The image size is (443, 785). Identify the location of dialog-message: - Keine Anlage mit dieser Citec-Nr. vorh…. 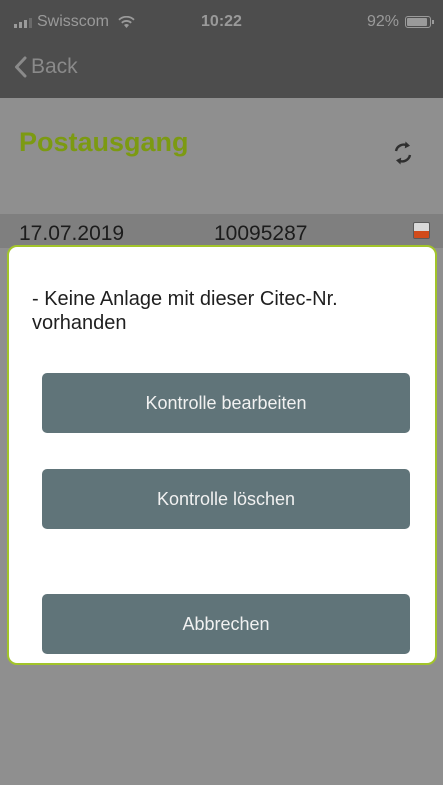
(185, 311).